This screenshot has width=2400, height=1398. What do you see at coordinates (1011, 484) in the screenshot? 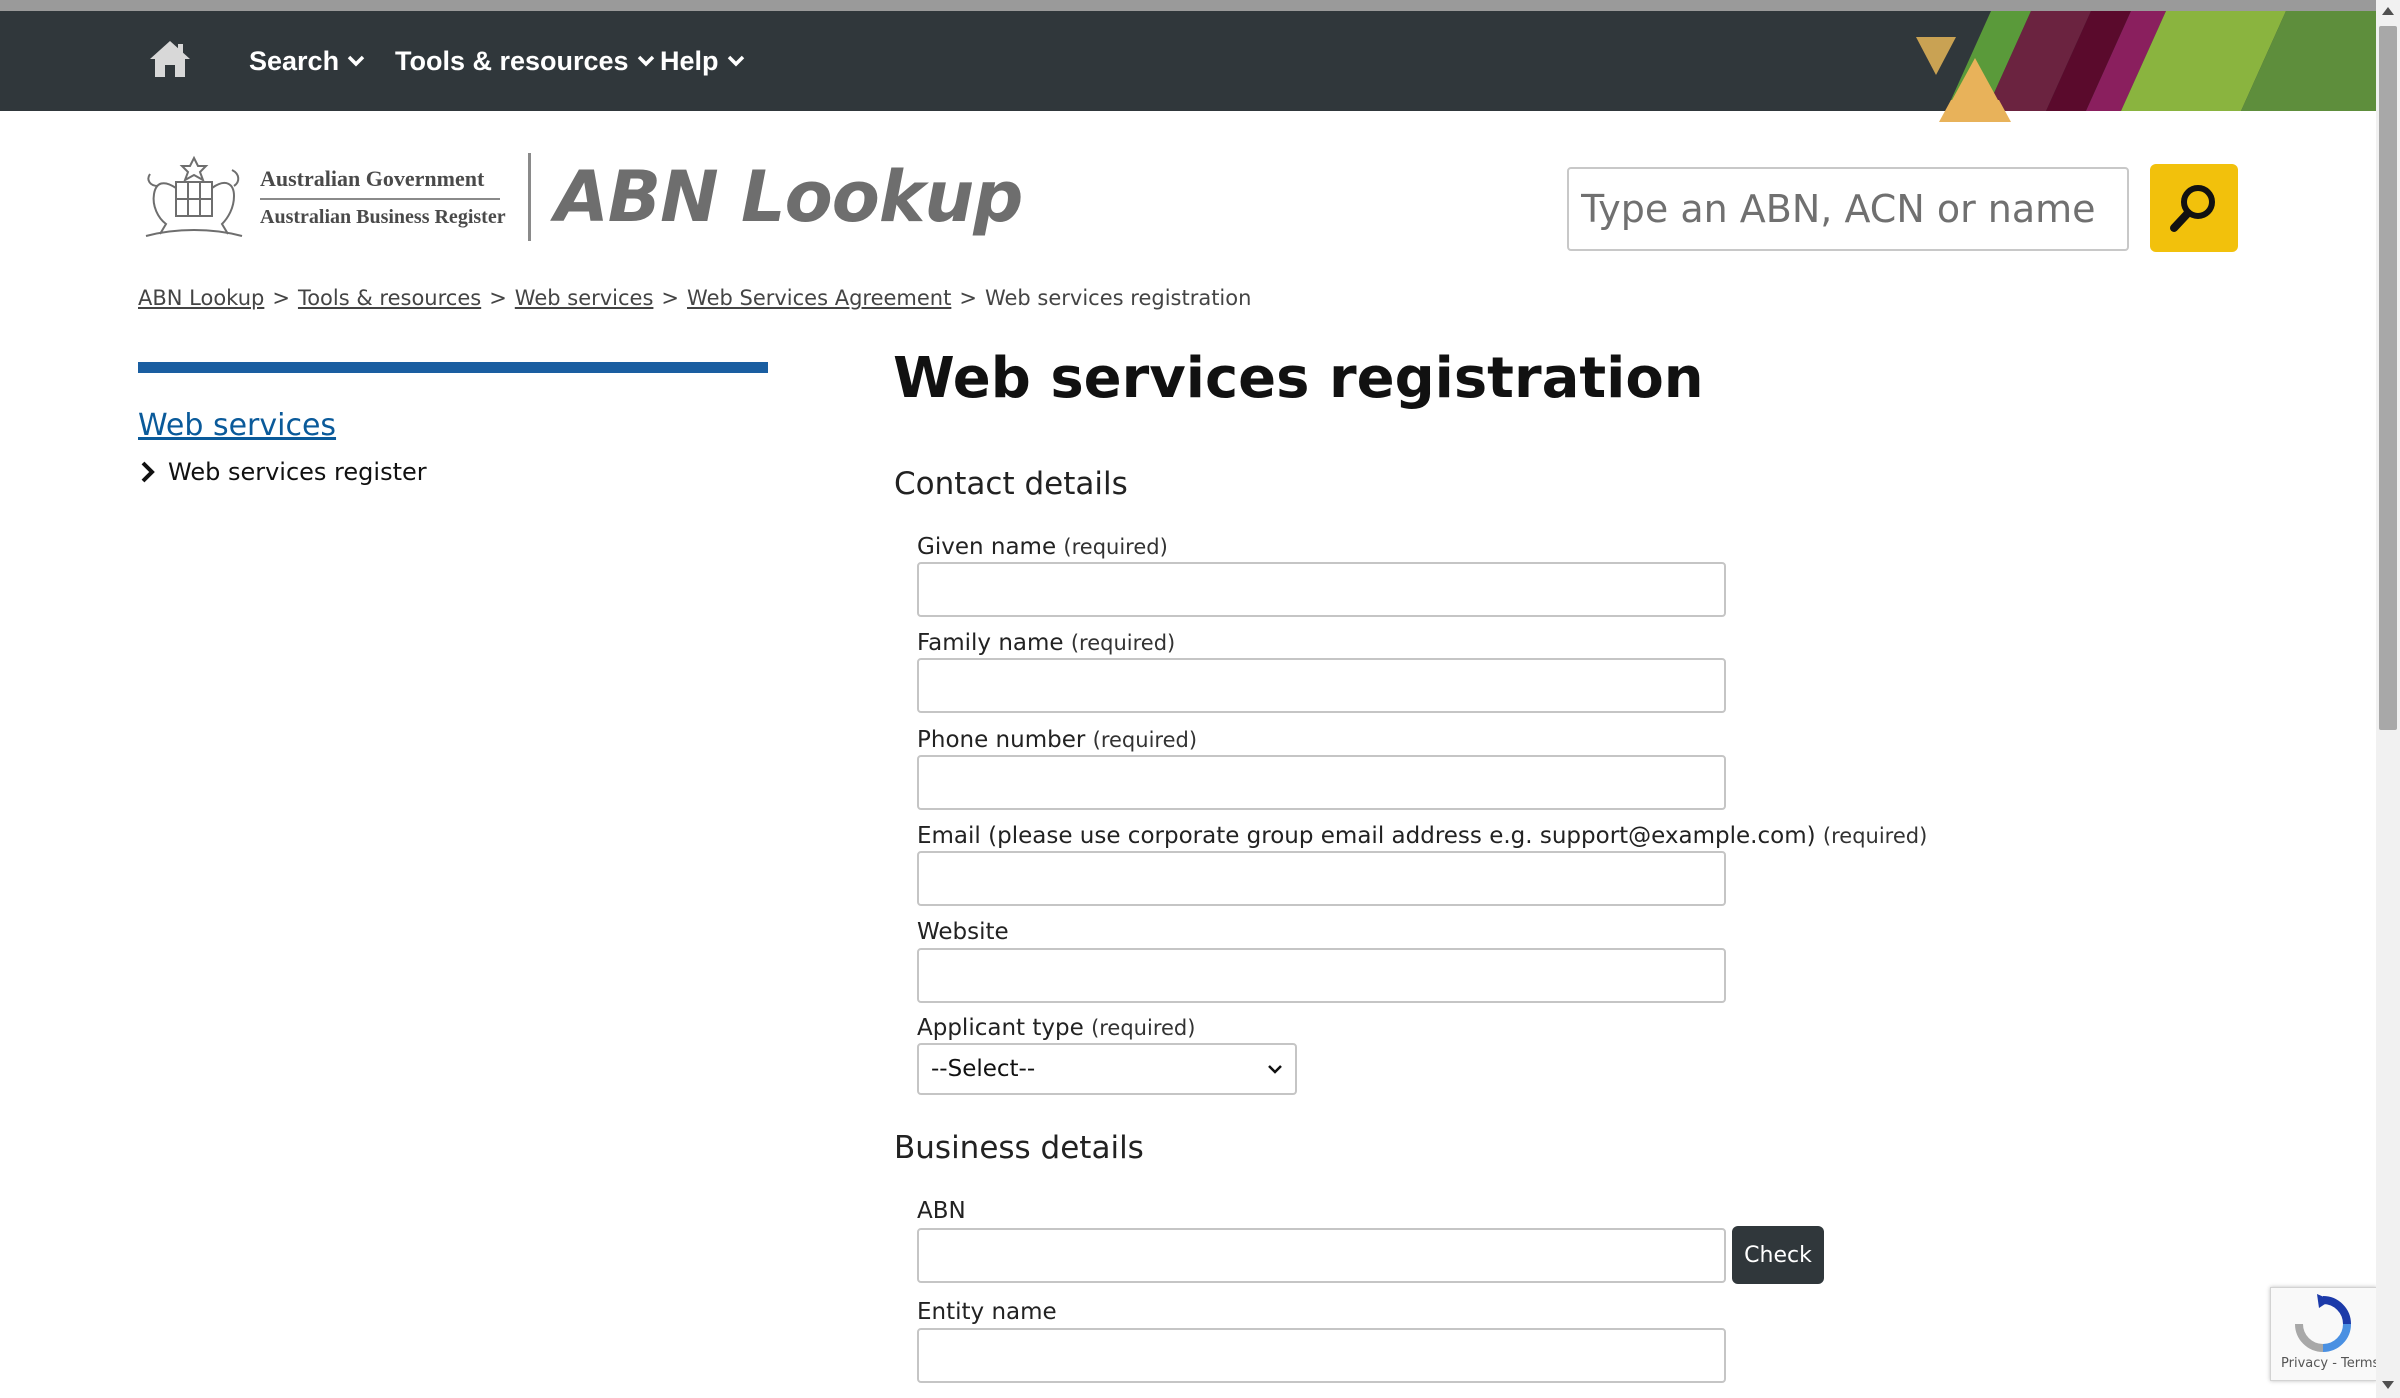
I see `contact-details-heading: Contact details` at bounding box center [1011, 484].